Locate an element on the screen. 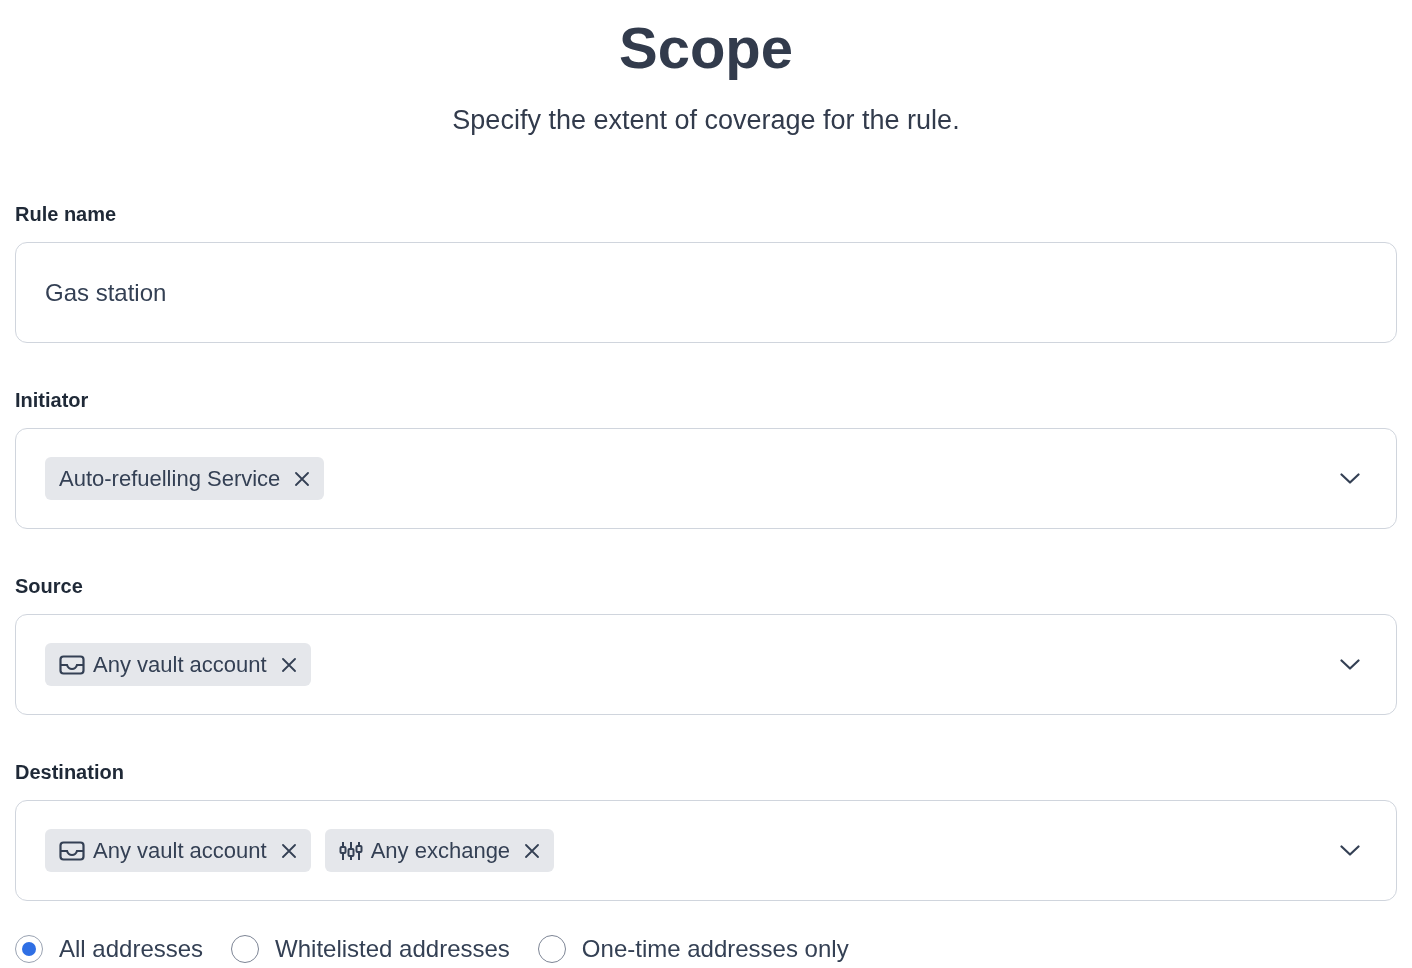  field-label: Rule name is located at coordinates (66, 214).